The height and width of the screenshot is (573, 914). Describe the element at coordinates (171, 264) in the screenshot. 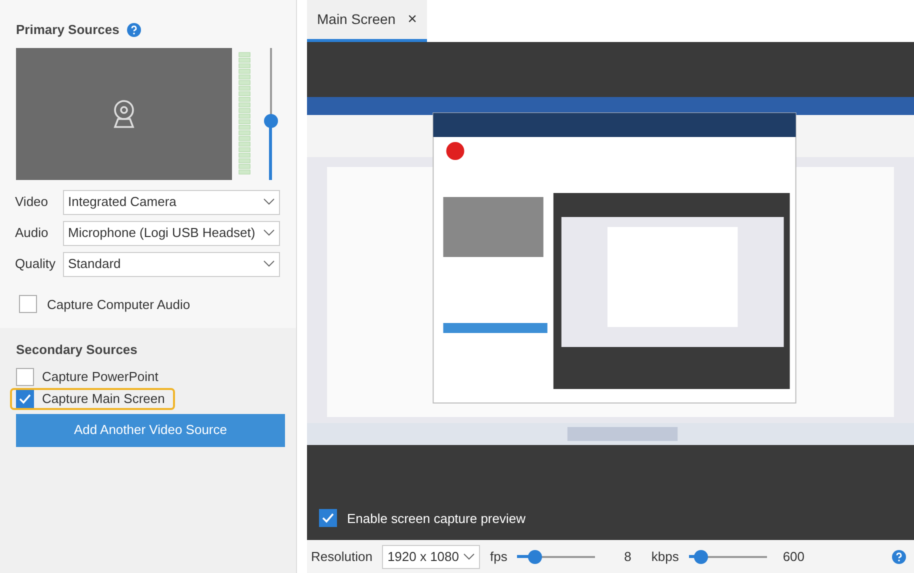

I see `dropdown: Standard` at that location.